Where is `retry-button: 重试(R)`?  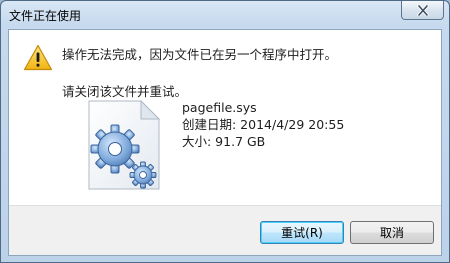 retry-button: 重试(R) is located at coordinates (302, 232).